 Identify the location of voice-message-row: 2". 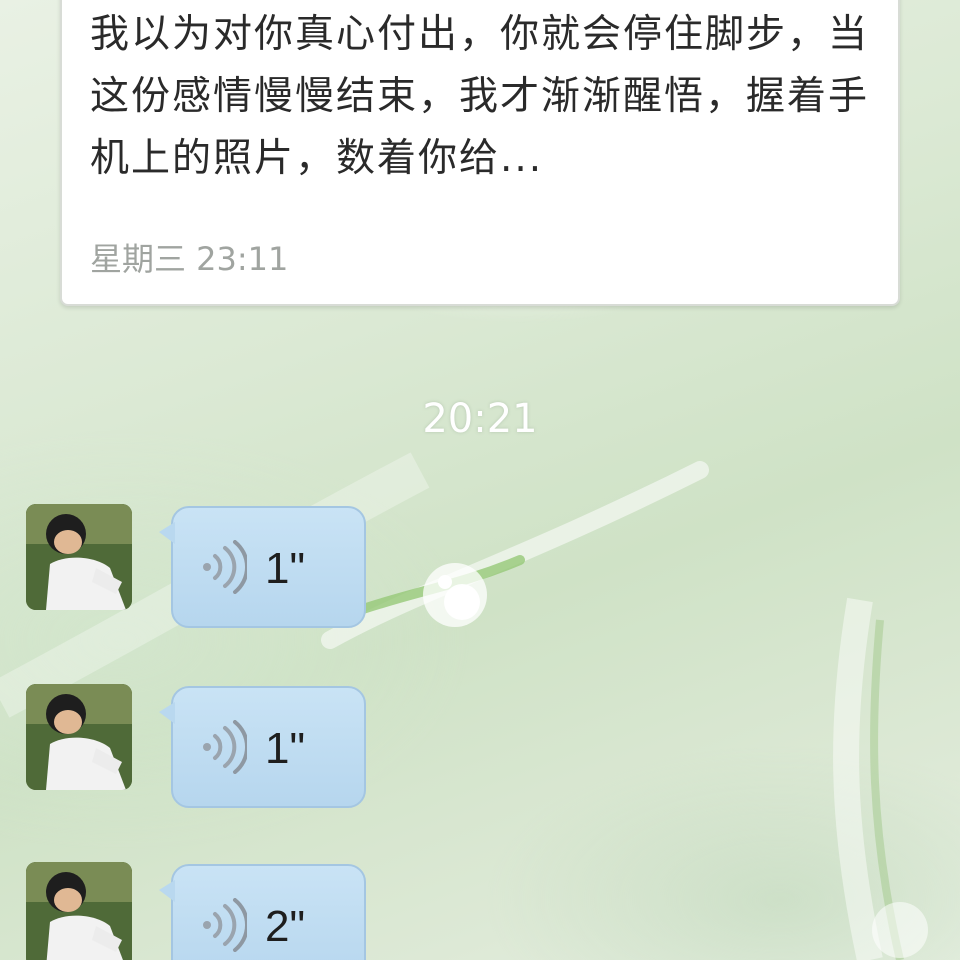
(226, 911).